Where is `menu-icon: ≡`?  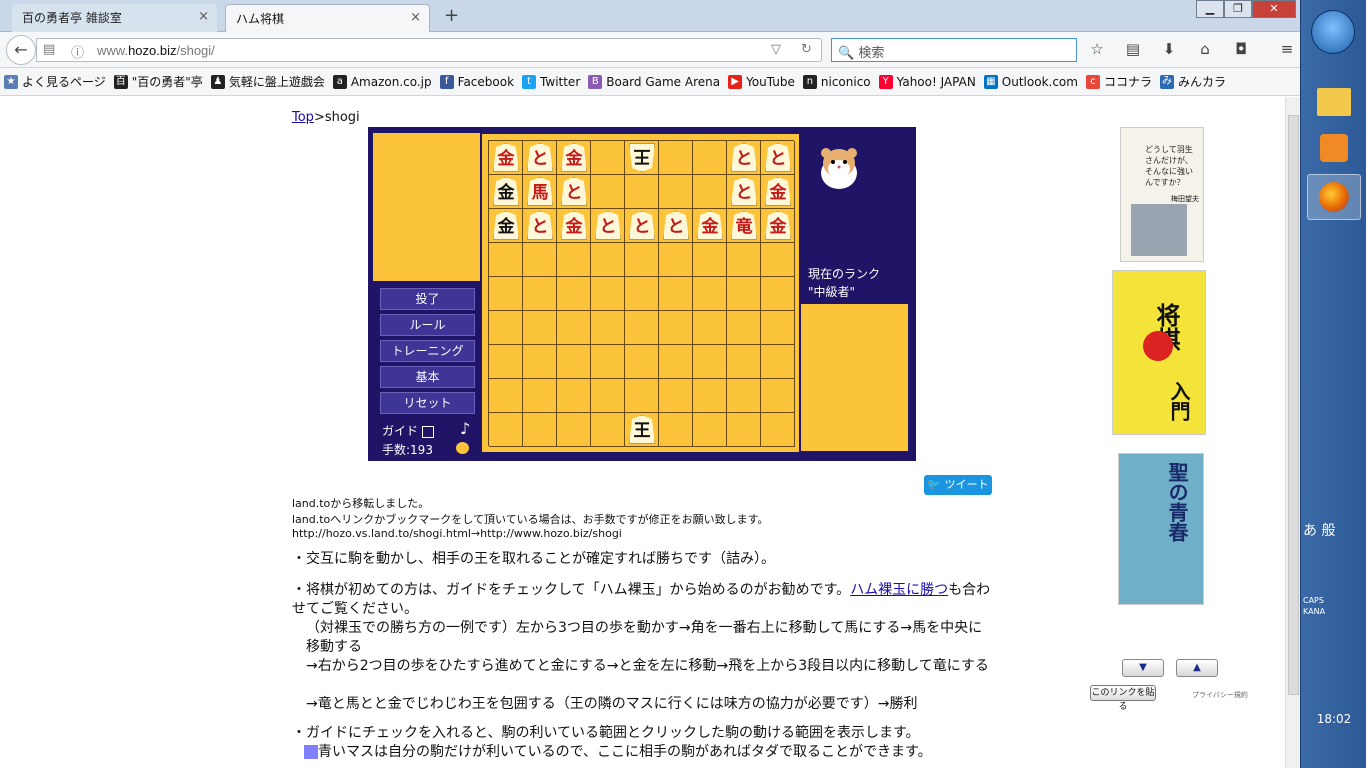
menu-icon: ≡ is located at coordinates (1287, 49).